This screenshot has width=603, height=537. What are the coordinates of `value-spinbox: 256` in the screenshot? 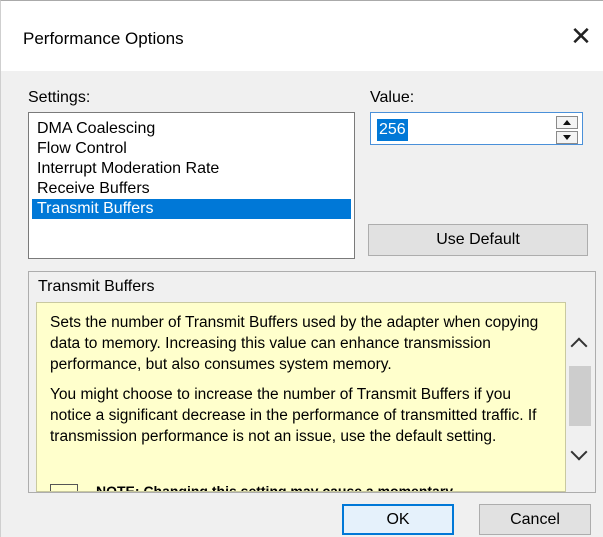 It's located at (476, 128).